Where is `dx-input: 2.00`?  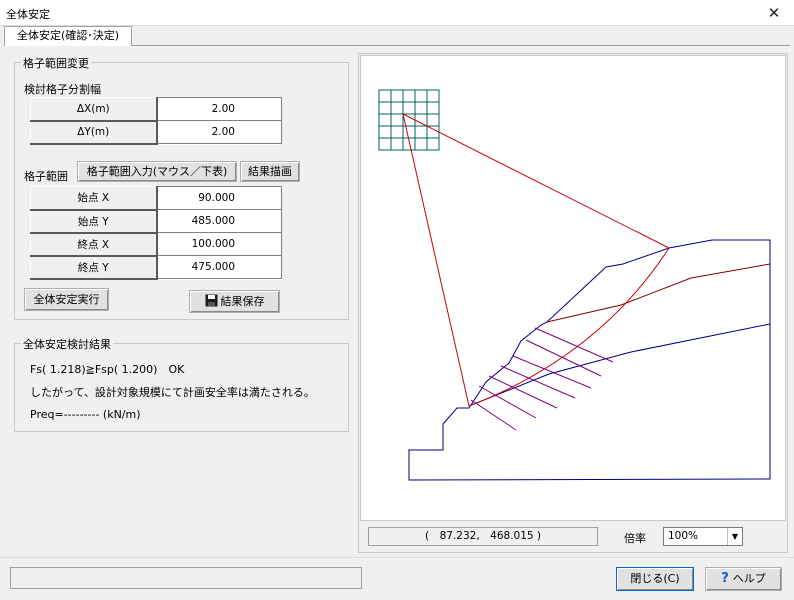
dx-input: 2.00 is located at coordinates (219, 109).